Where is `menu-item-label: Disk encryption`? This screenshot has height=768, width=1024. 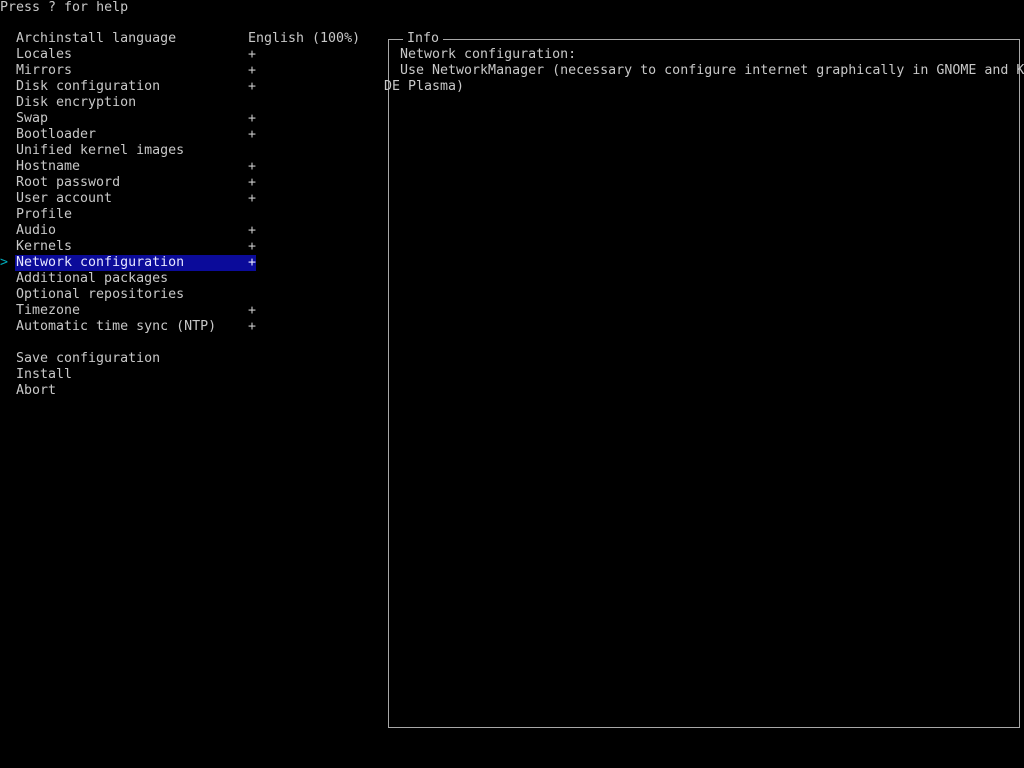 menu-item-label: Disk encryption is located at coordinates (76, 102).